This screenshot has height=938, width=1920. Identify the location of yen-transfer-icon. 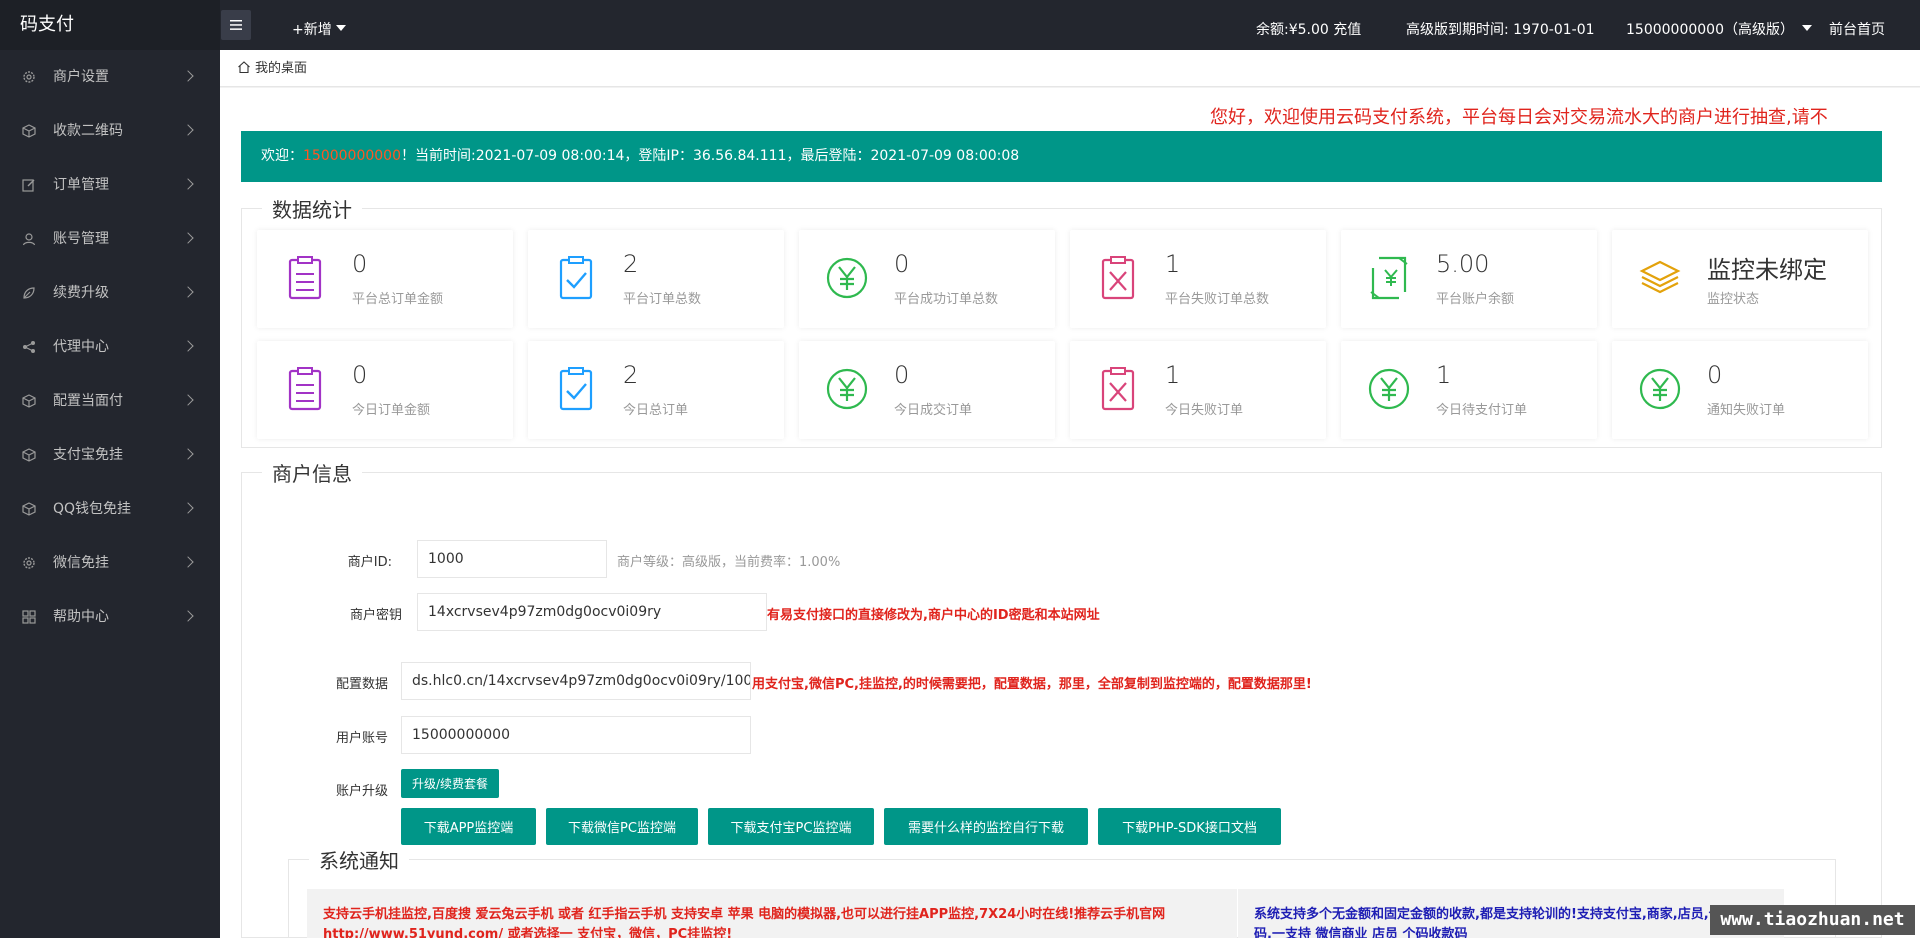
(1389, 278).